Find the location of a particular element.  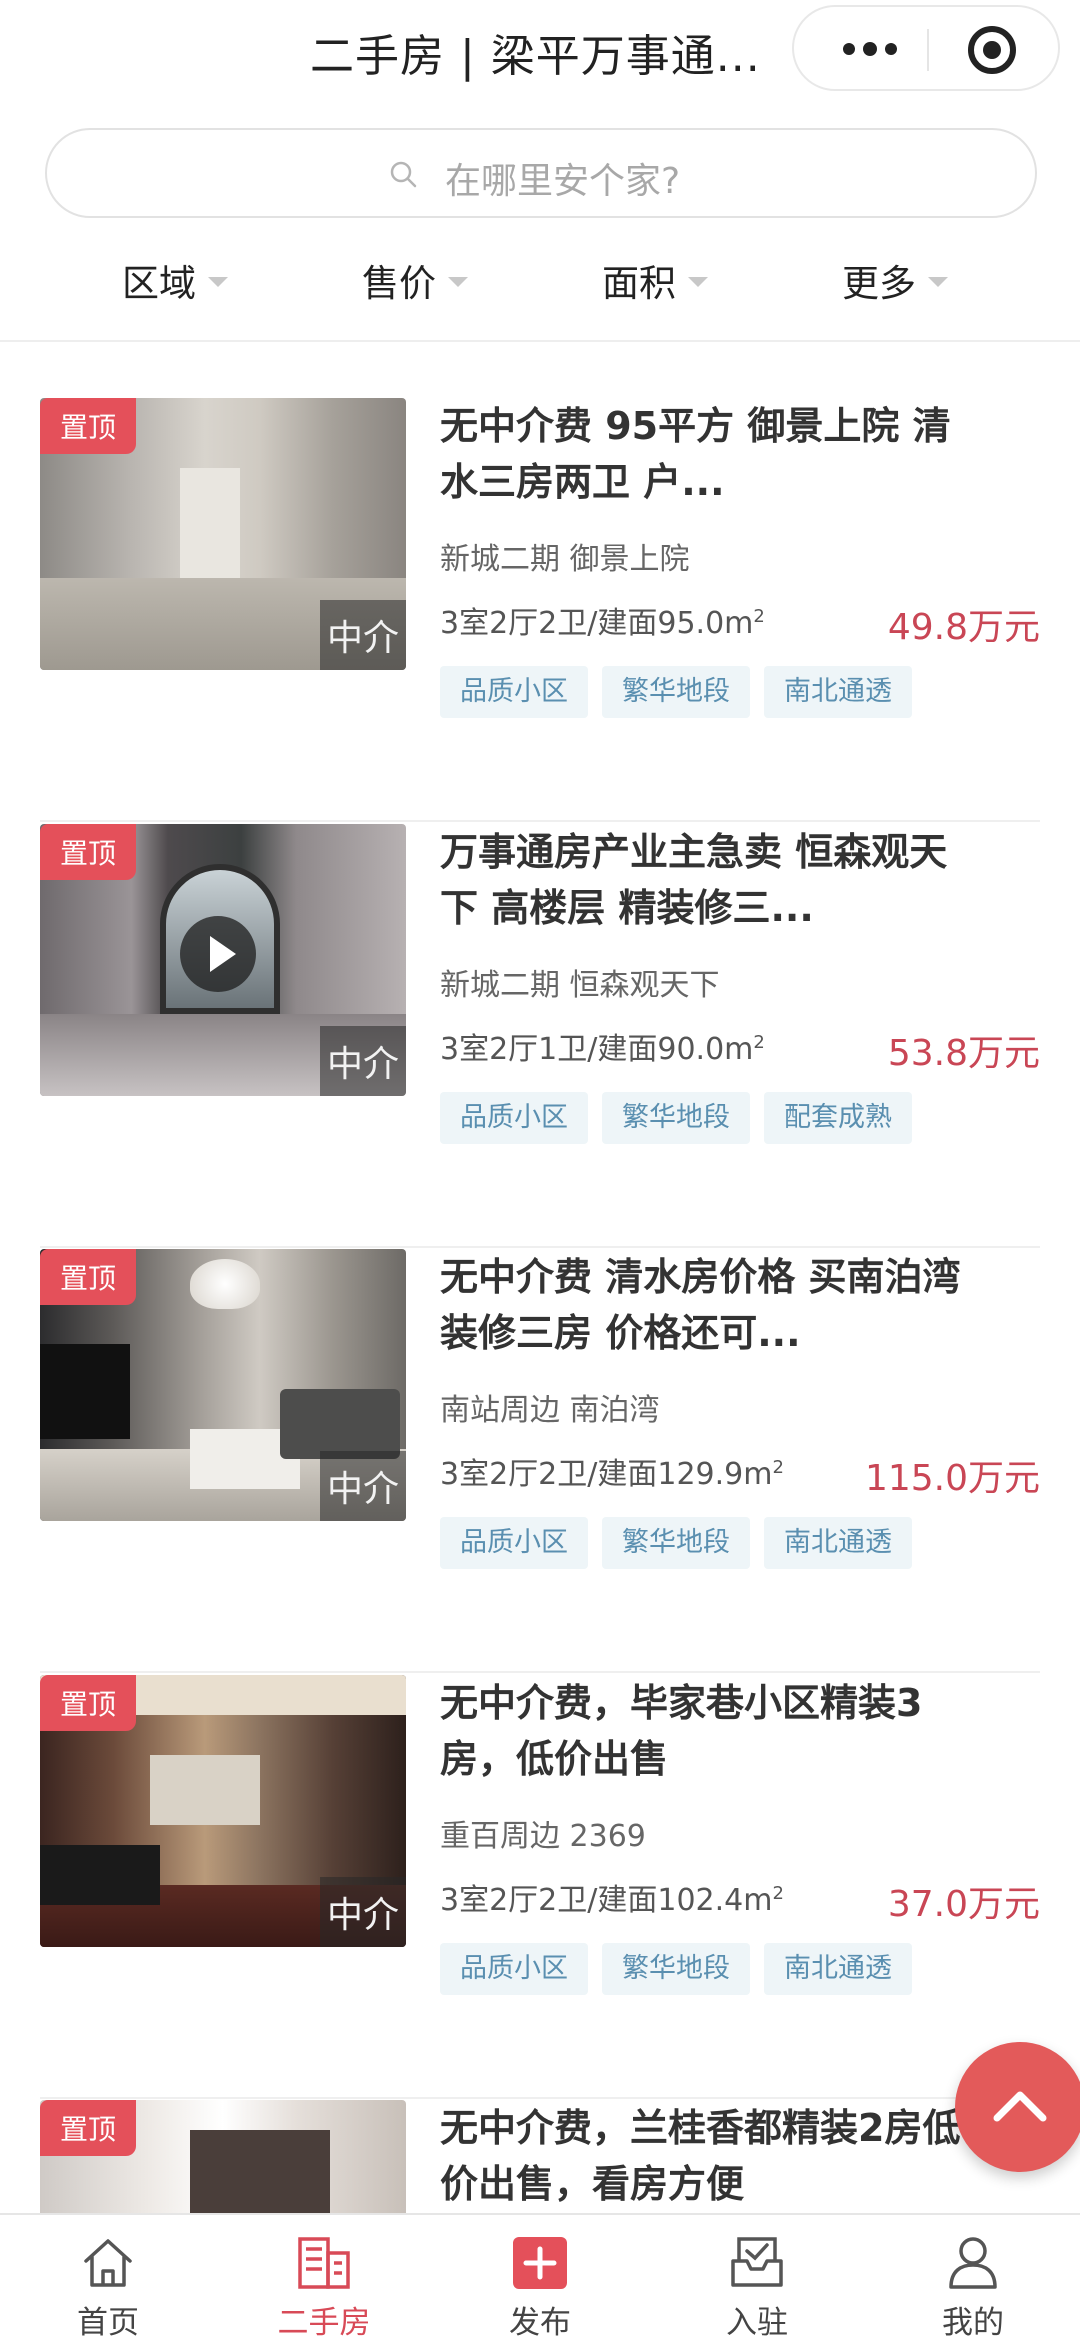

capsule-divider is located at coordinates (928, 50).